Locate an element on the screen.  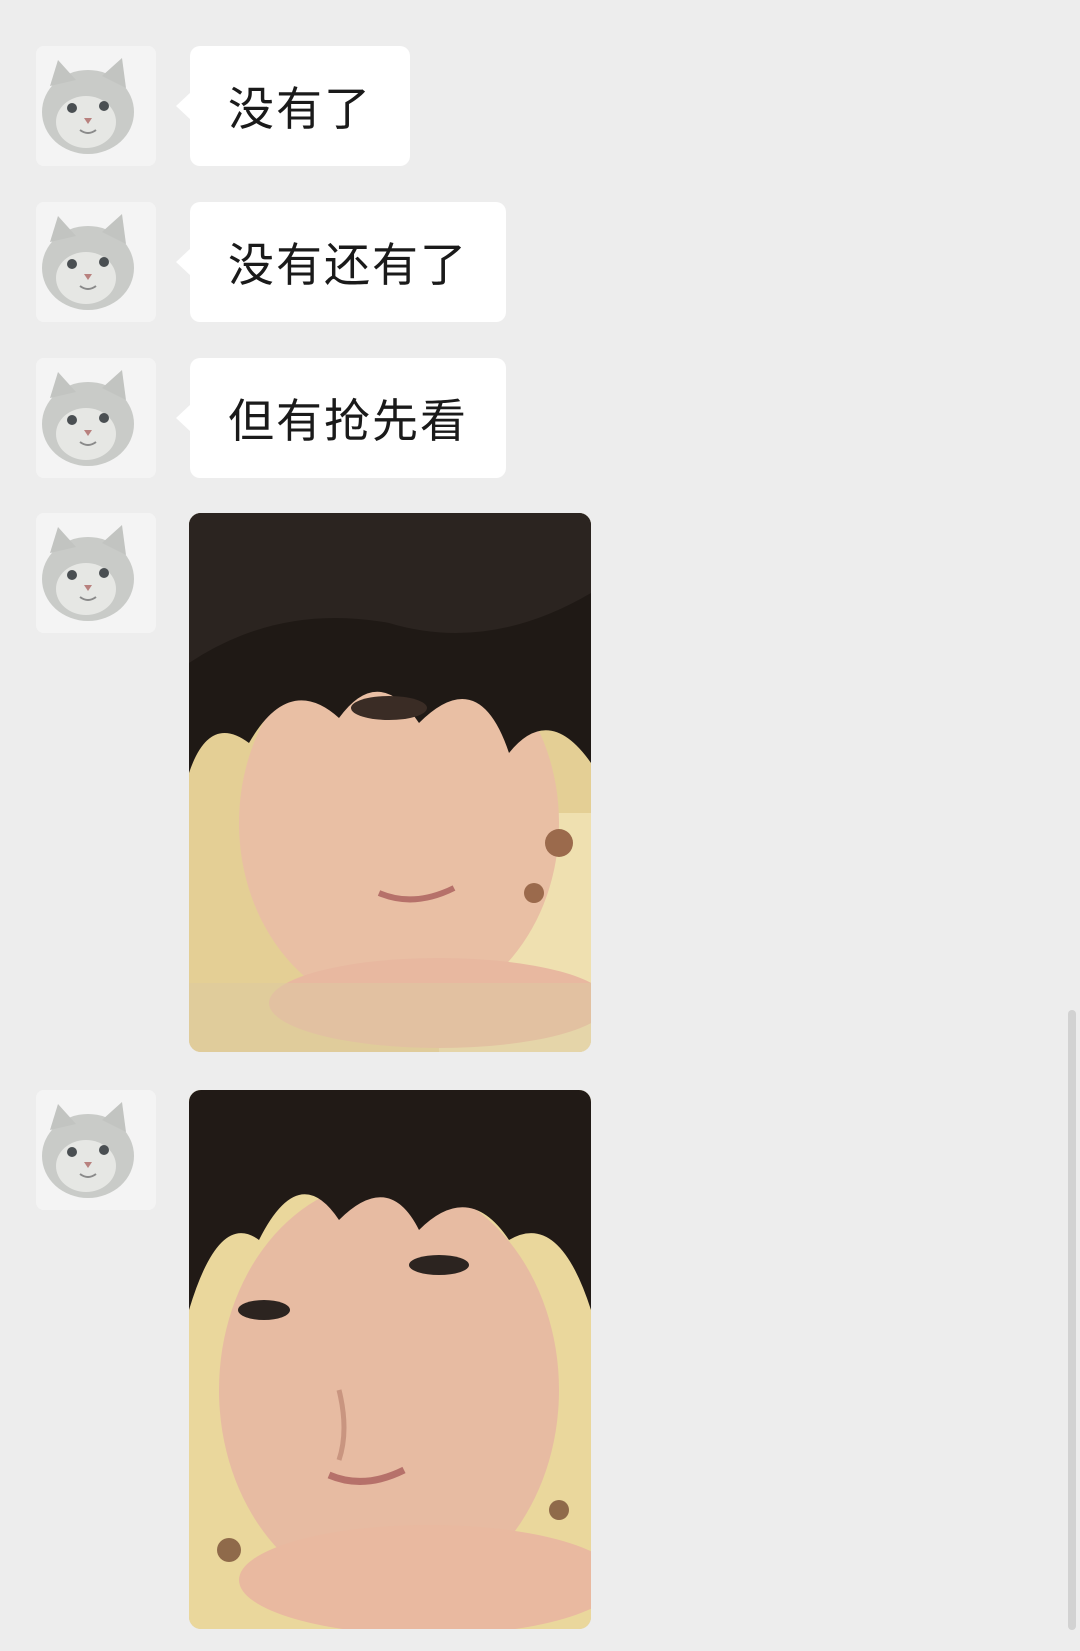
message-row: 但有抢先看 is located at coordinates (540, 418).